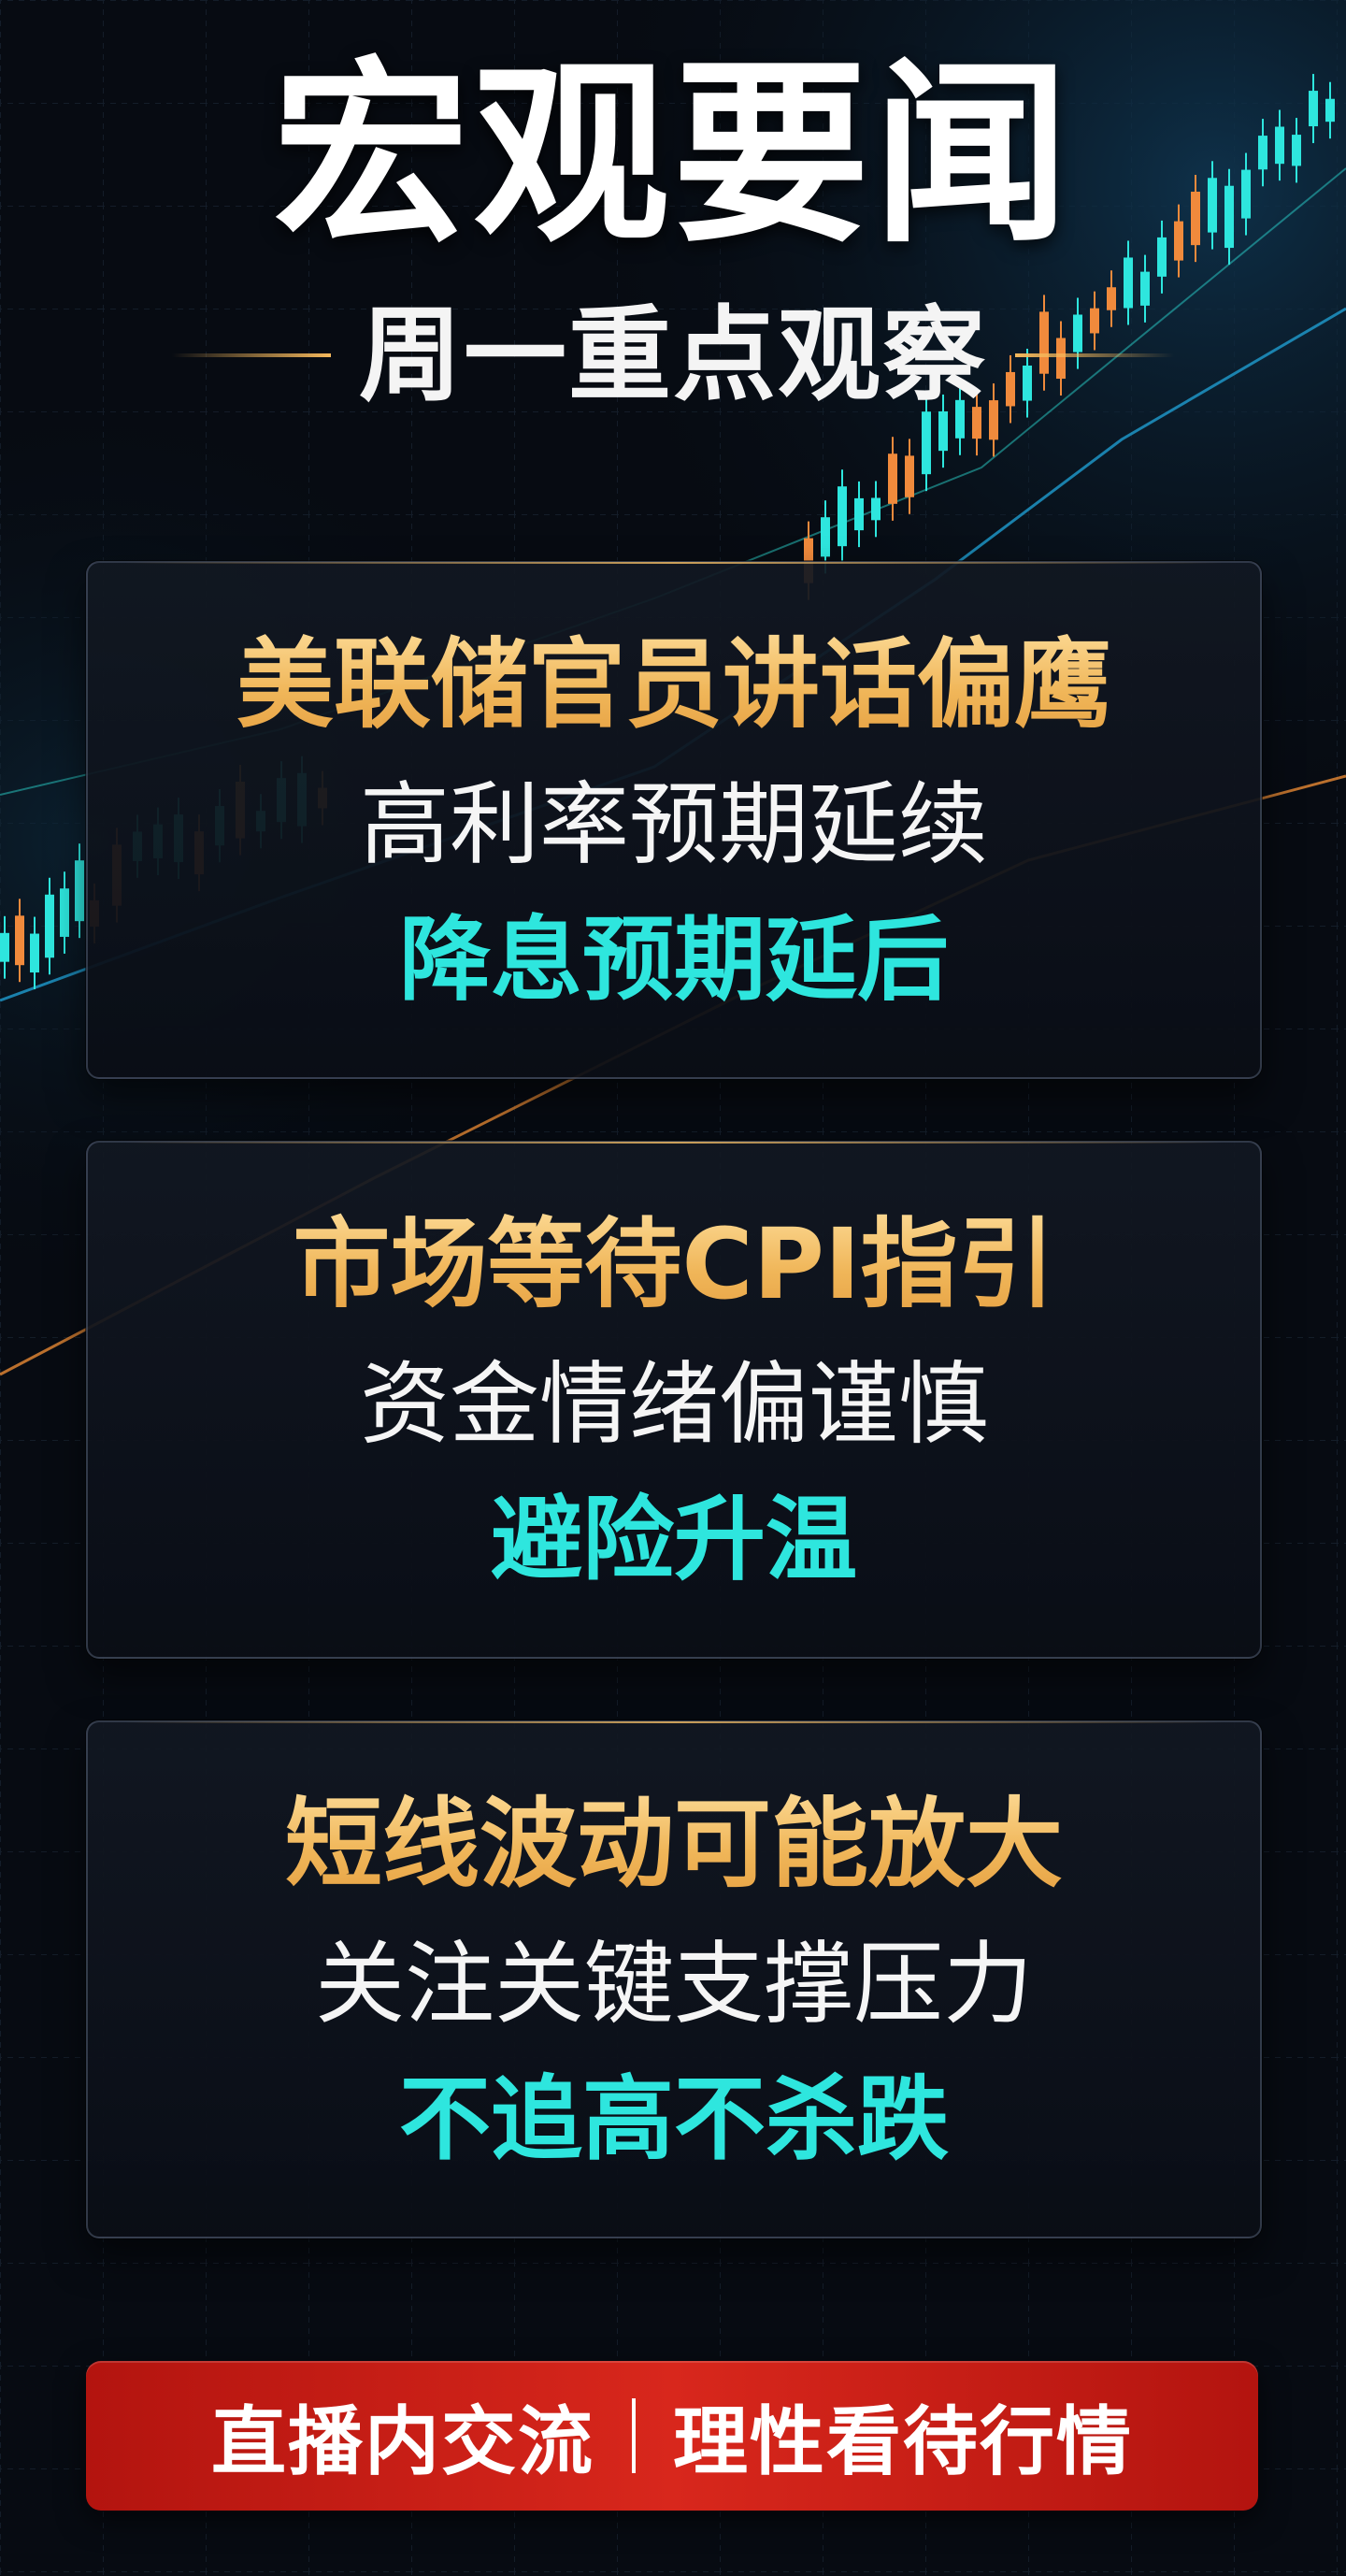 Image resolution: width=1346 pixels, height=2576 pixels. I want to click on card-heading: 短线波动可能放大, so click(674, 1844).